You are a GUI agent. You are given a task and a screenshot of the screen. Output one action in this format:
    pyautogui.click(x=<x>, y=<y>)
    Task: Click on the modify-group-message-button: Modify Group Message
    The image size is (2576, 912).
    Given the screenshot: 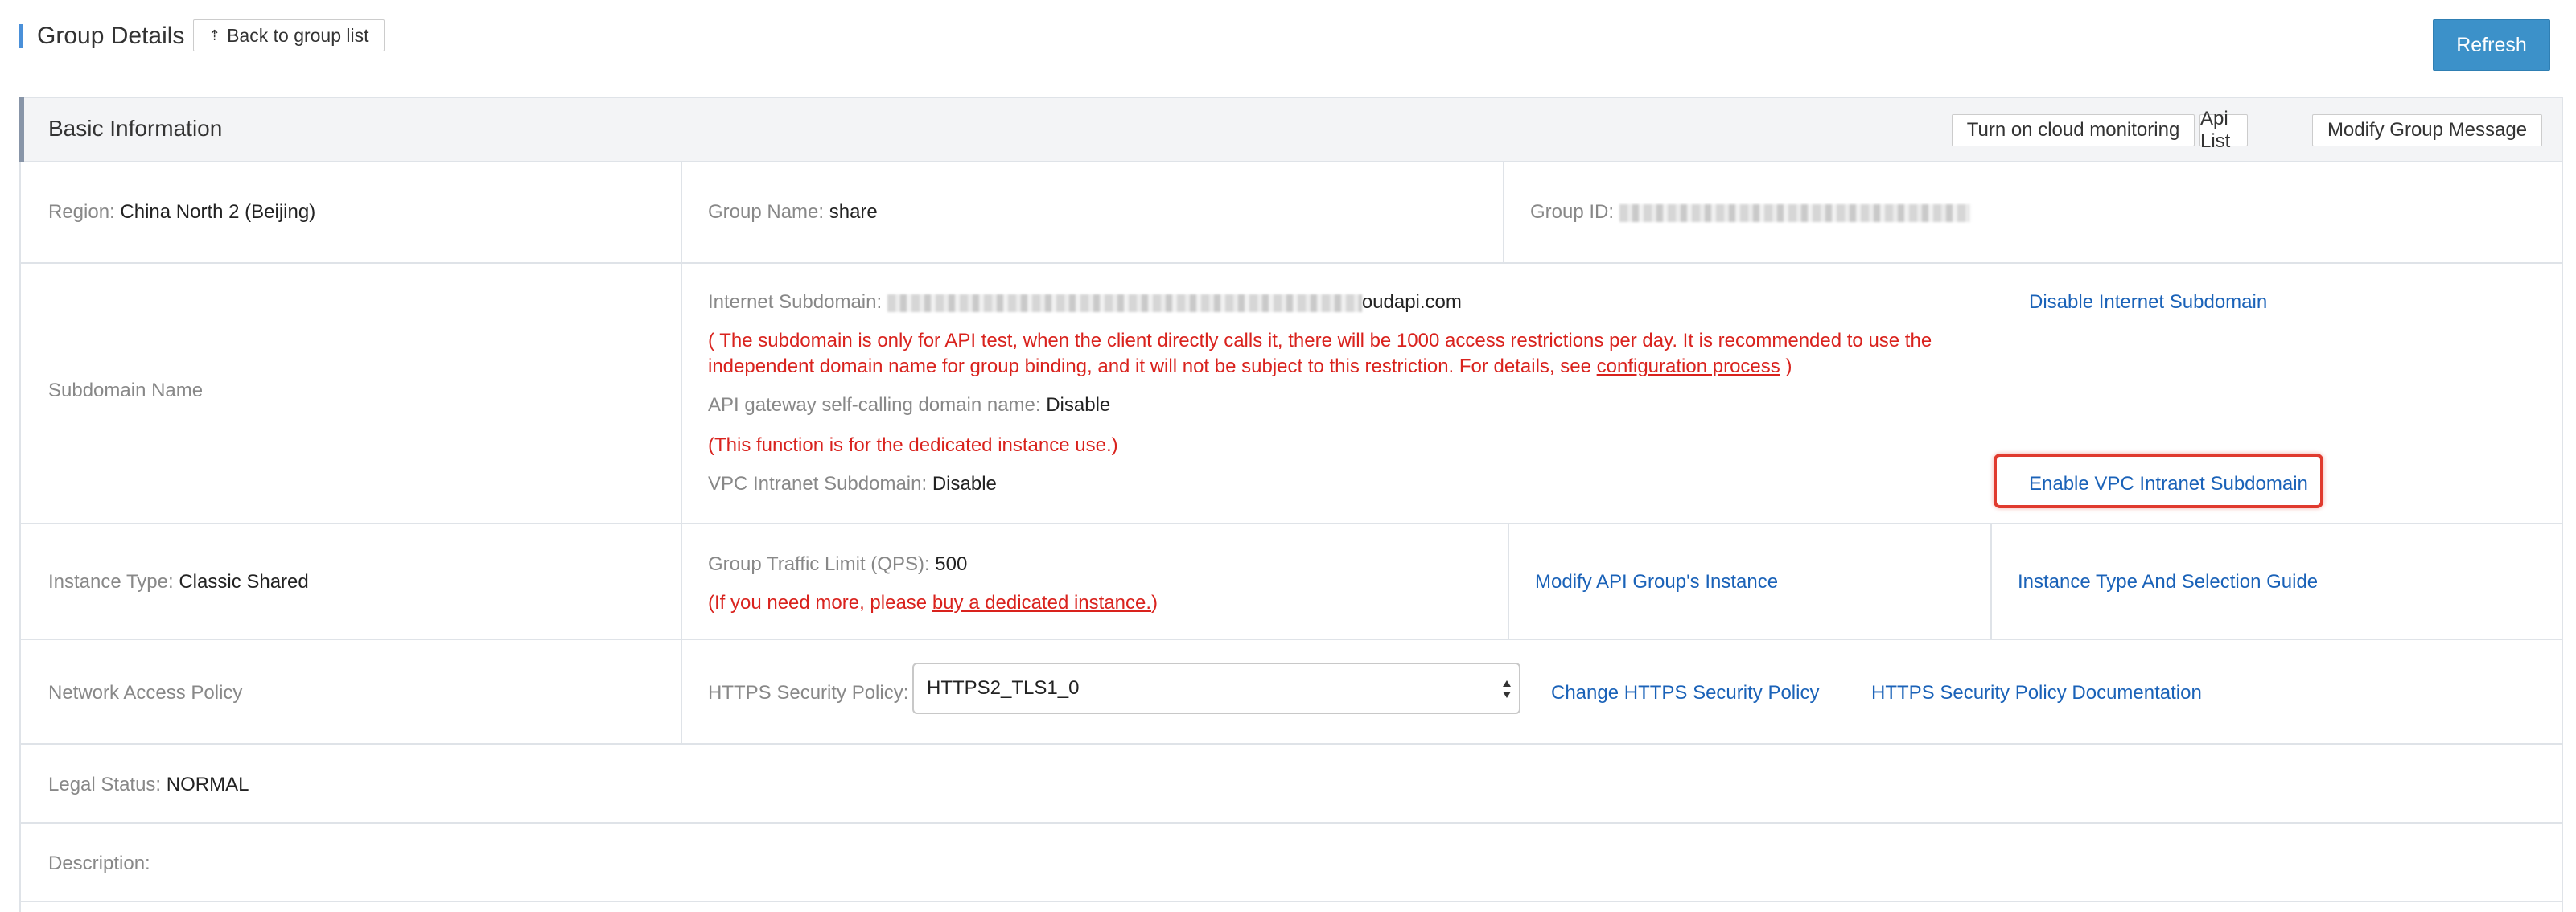 What is the action you would take?
    pyautogui.click(x=2427, y=130)
    